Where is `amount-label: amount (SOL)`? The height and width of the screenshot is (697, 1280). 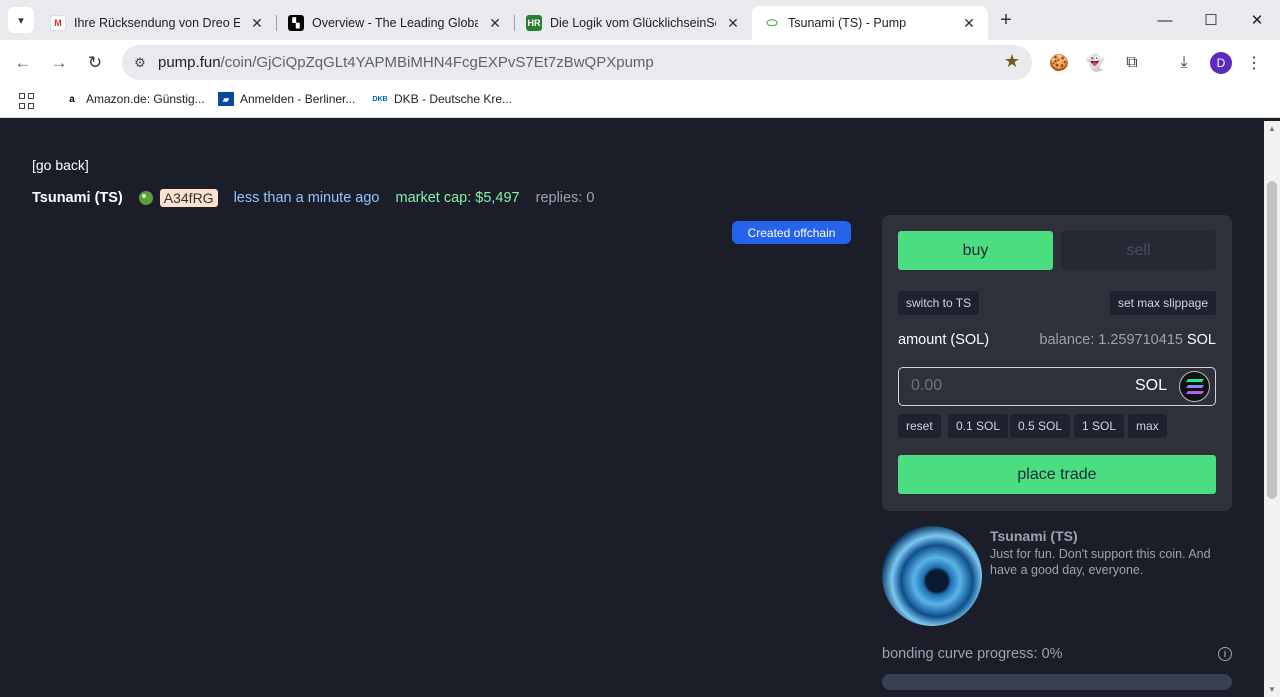
amount-label: amount (SOL) is located at coordinates (944, 340).